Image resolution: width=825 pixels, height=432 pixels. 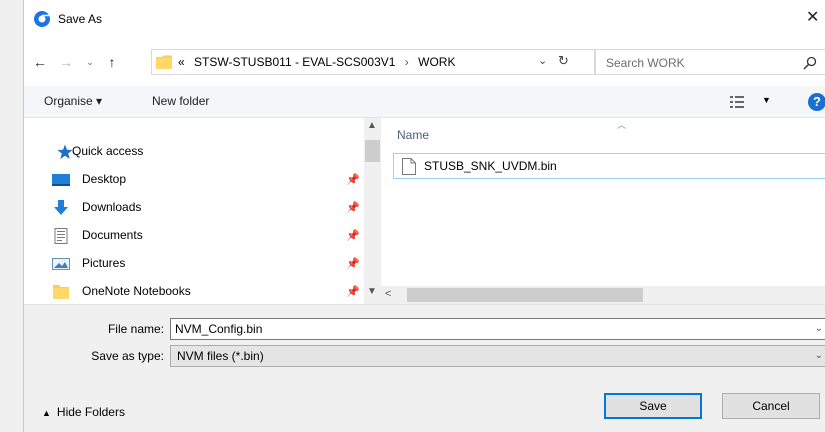 What do you see at coordinates (766, 100) in the screenshot?
I see `chevron-down-icon: ▼` at bounding box center [766, 100].